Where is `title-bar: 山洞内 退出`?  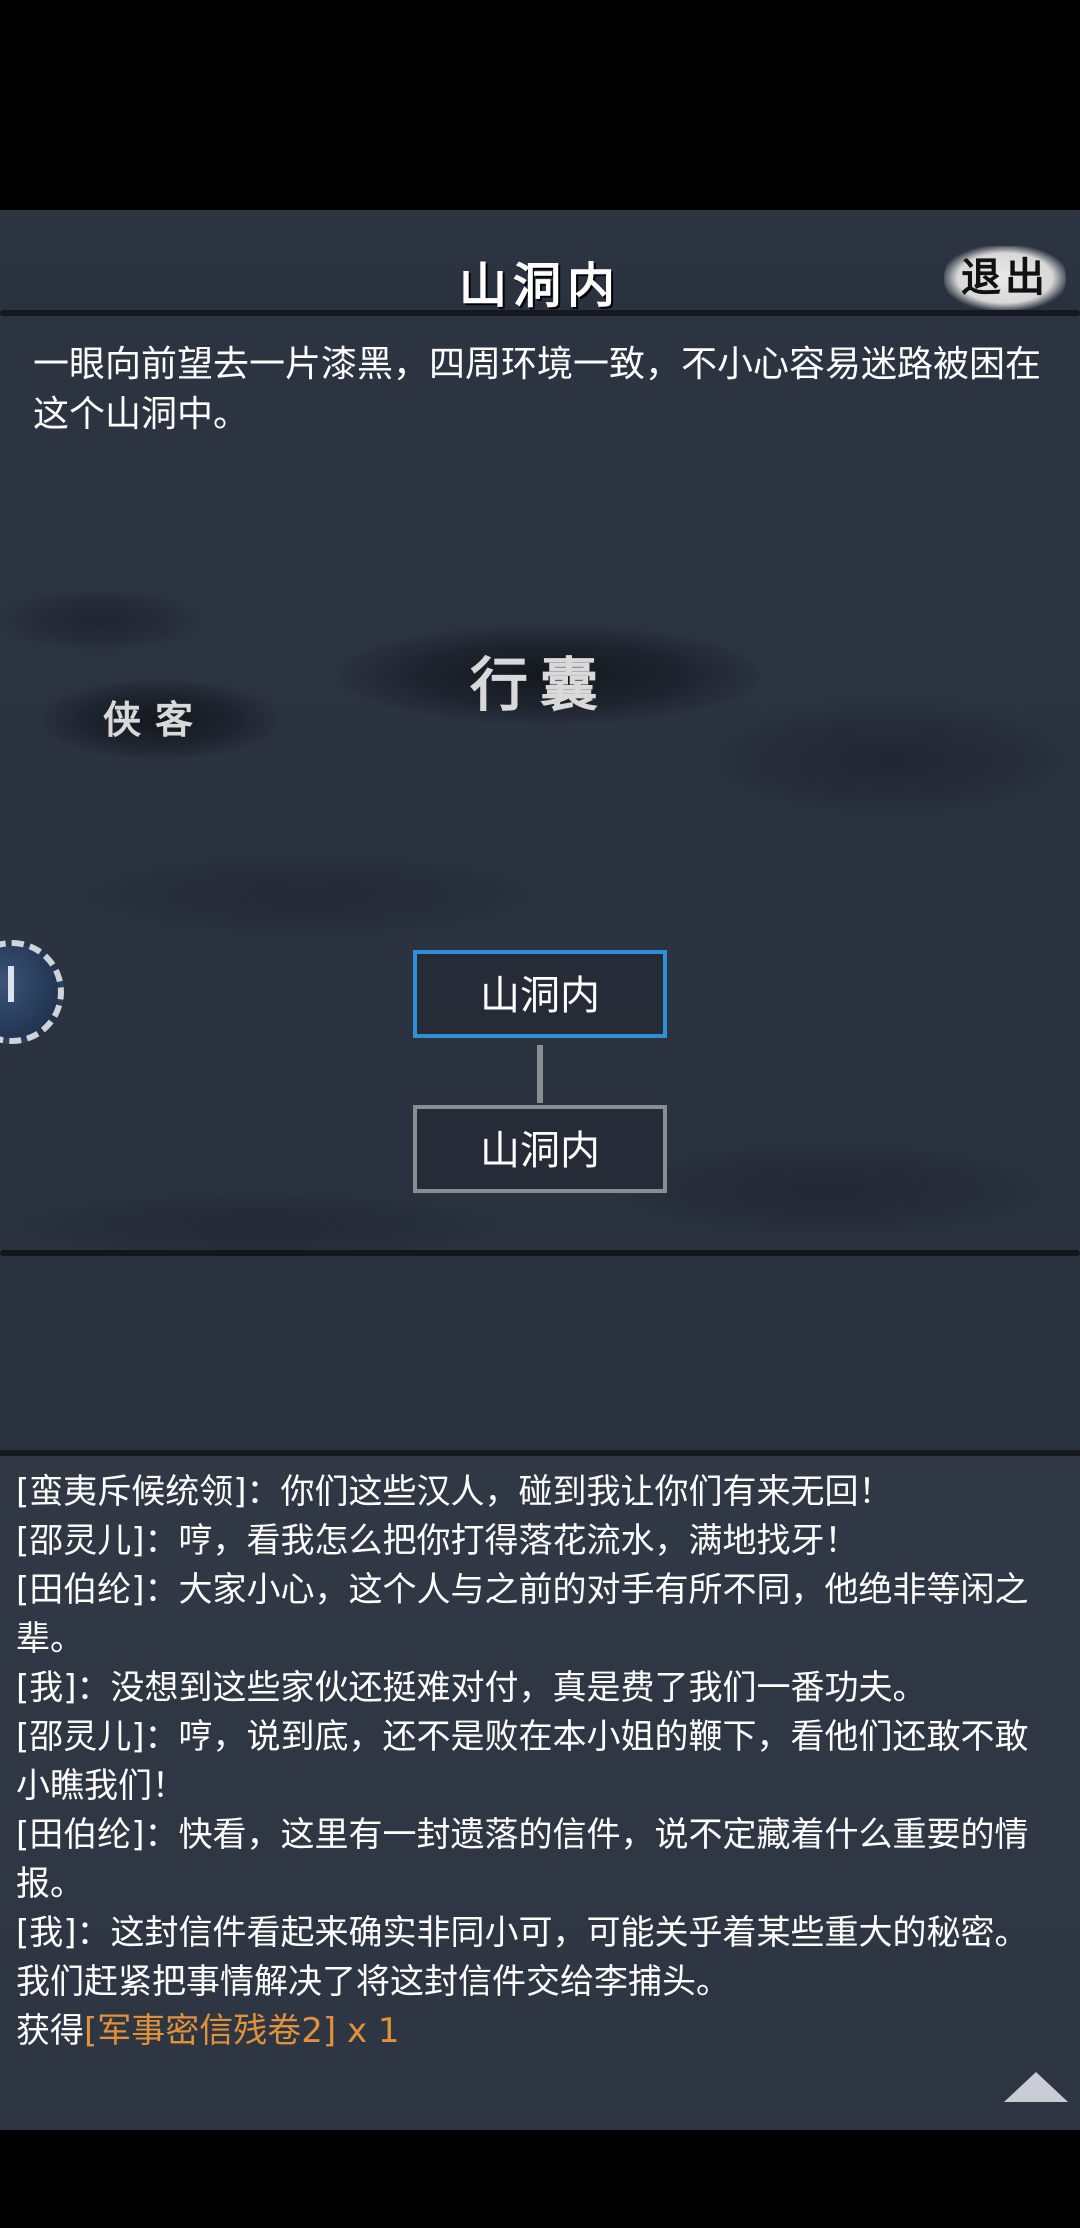
title-bar: 山洞内 退出 is located at coordinates (540, 262).